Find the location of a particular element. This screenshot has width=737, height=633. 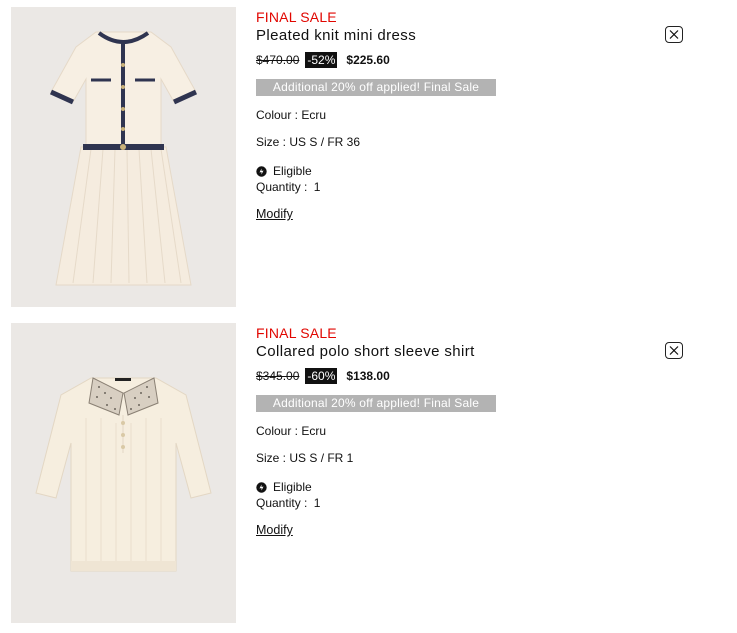

dress-image is located at coordinates (123, 158).